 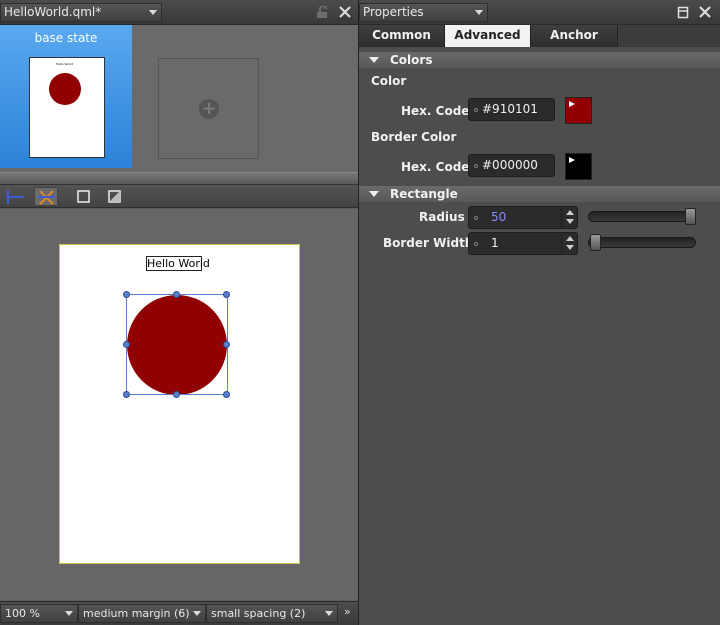 I want to click on margin-value: medium margin (6), so click(x=136, y=613).